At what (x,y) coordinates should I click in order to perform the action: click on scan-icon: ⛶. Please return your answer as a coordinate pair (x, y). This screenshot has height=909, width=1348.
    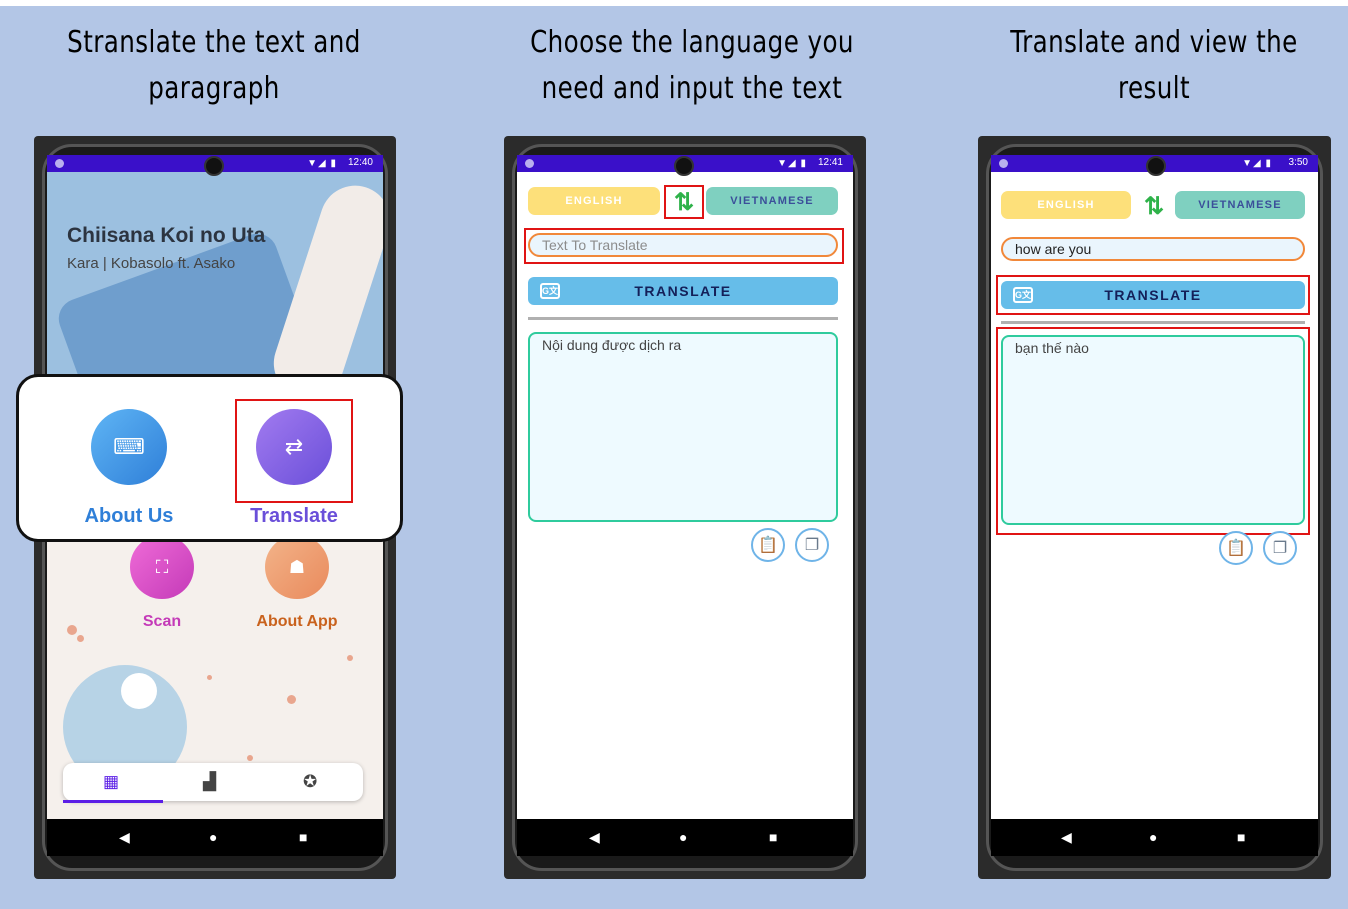
    Looking at the image, I should click on (162, 567).